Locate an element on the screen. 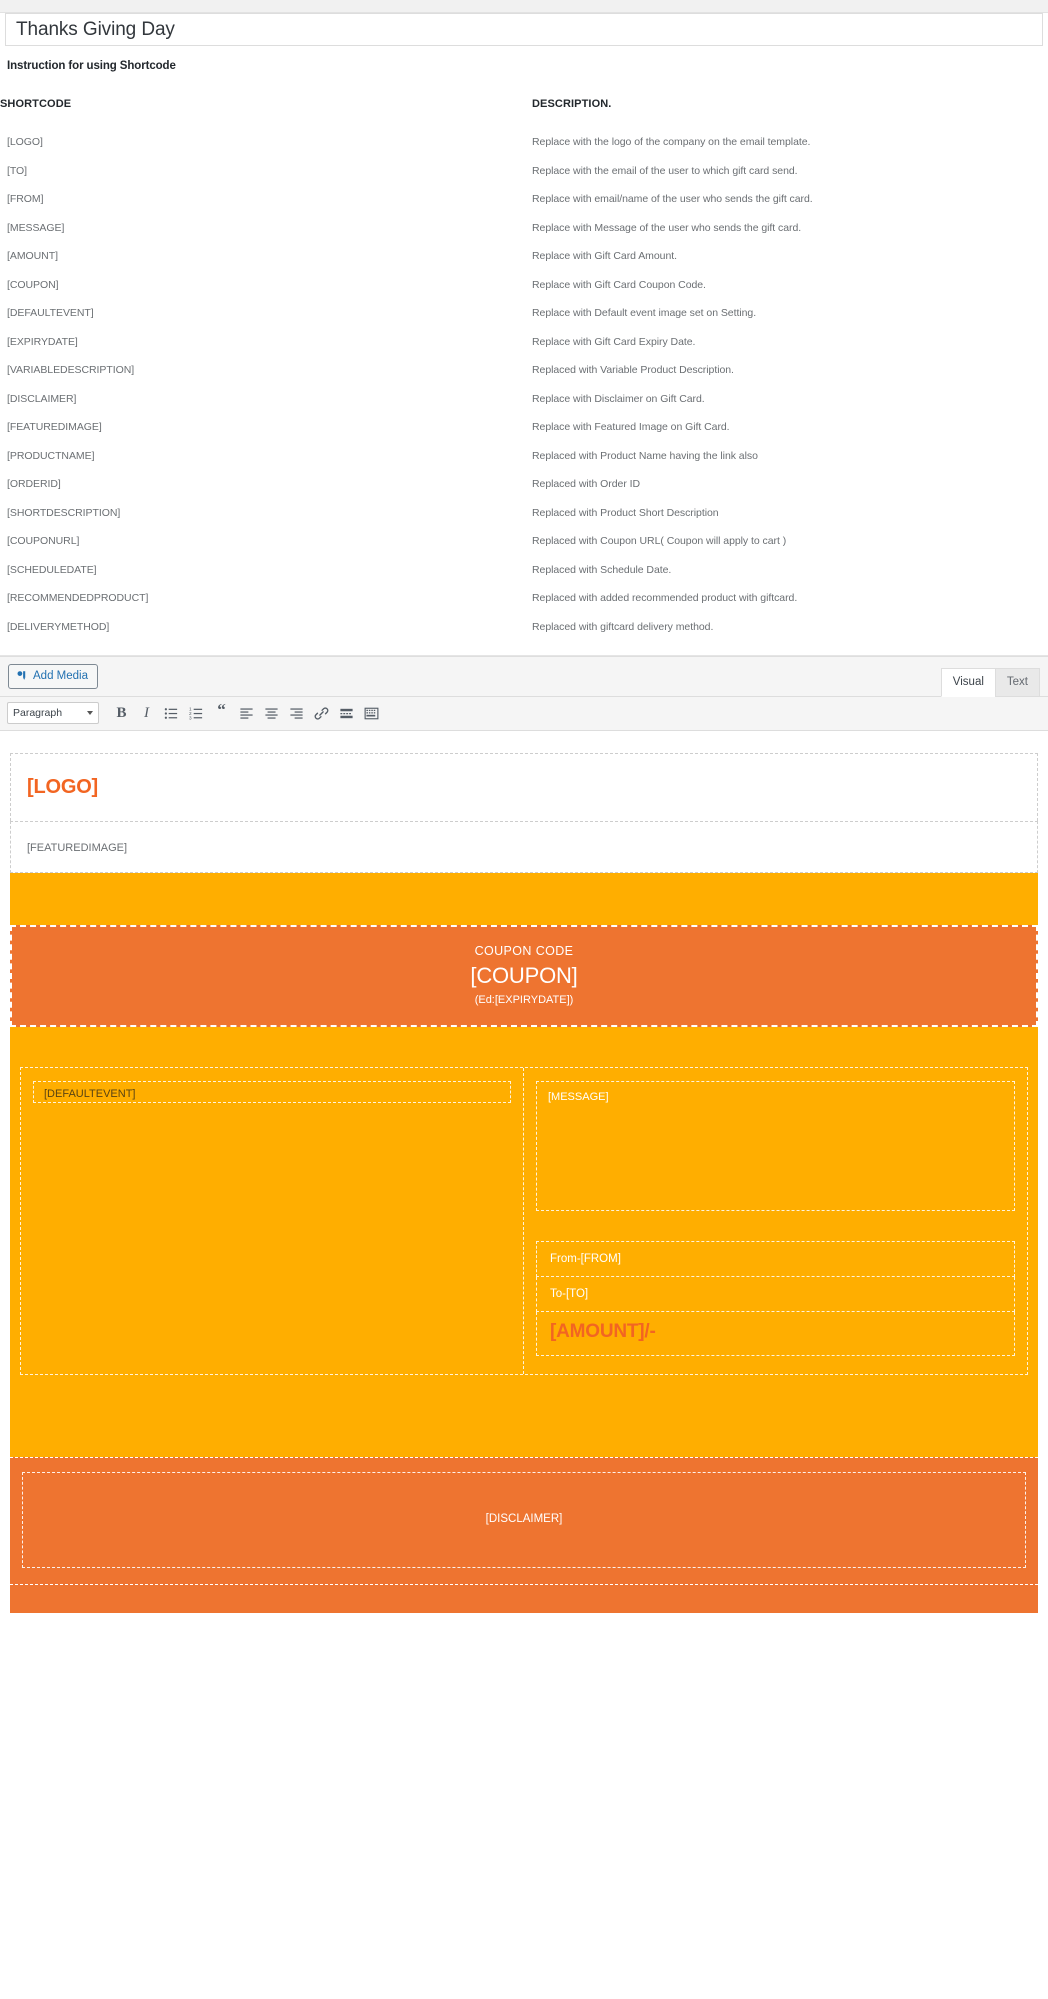 The height and width of the screenshot is (1999, 1048). template-footer-band is located at coordinates (524, 1598).